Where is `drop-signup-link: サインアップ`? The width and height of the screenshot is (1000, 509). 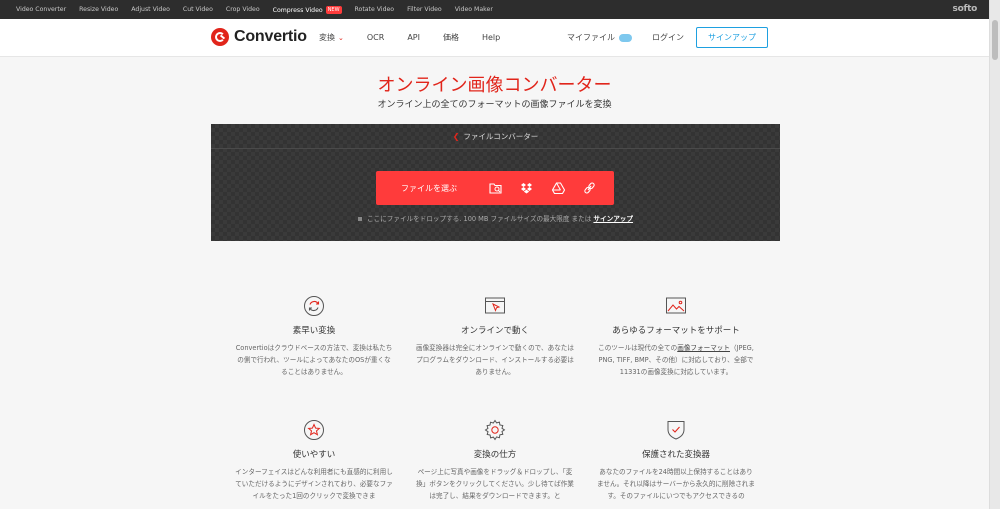
drop-signup-link: サインアップ is located at coordinates (613, 219).